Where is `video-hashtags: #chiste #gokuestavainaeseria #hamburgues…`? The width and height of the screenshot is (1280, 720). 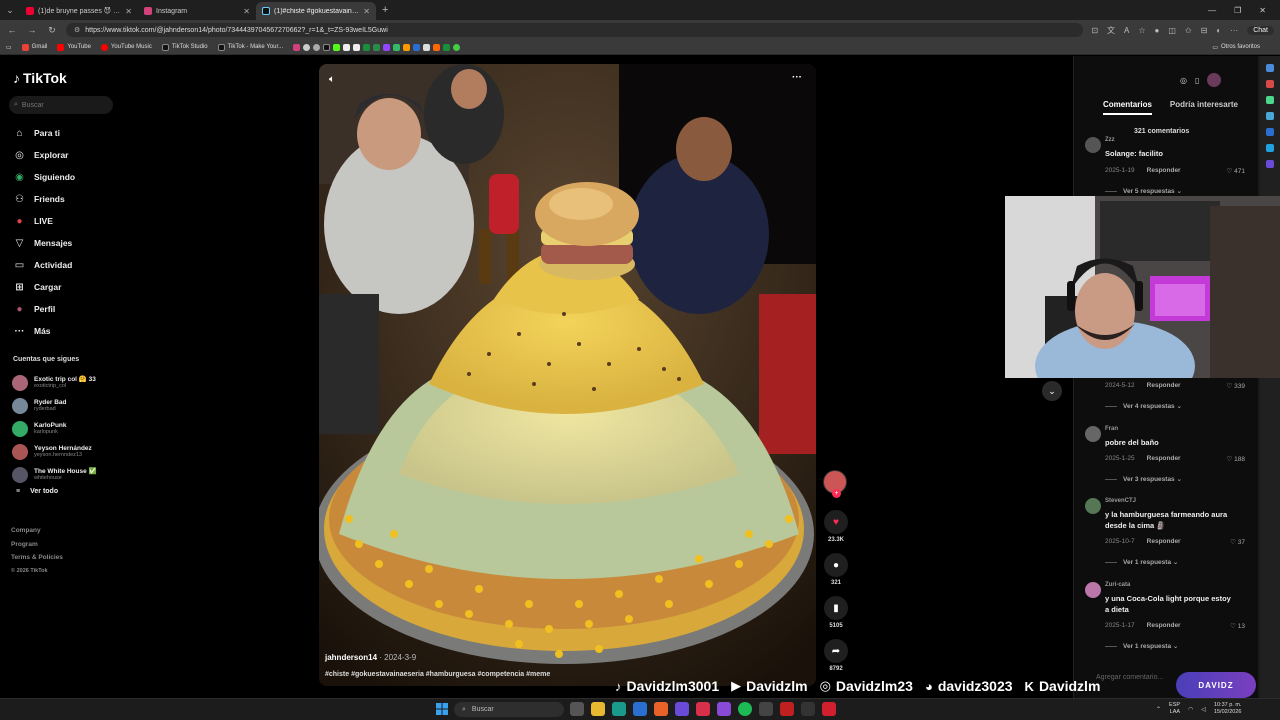
video-hashtags: #chiste #gokuestavainaeseria #hamburgues… is located at coordinates (437, 674).